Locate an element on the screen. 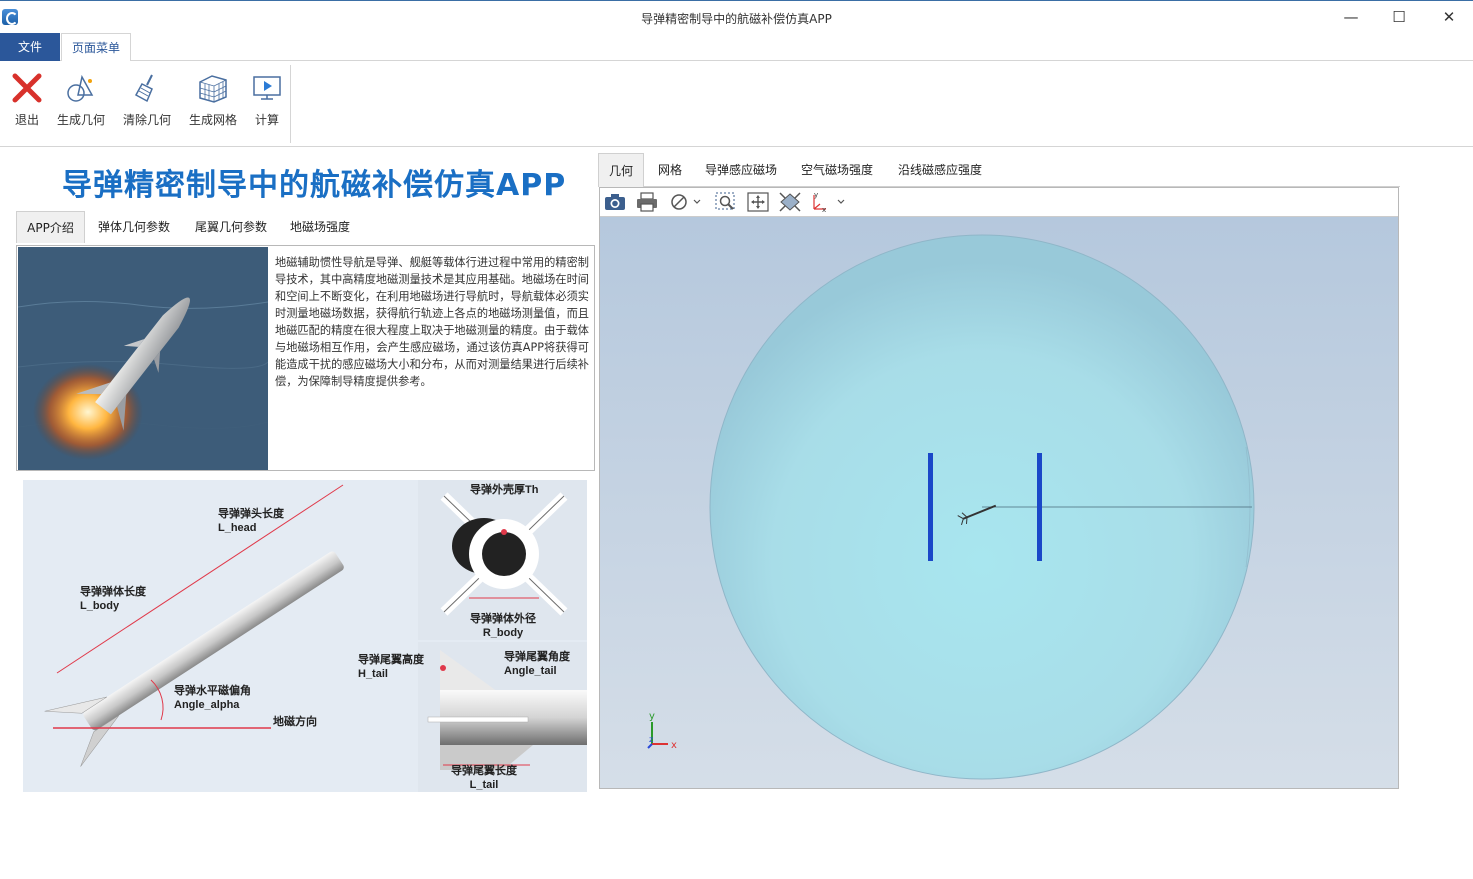 This screenshot has width=1473, height=879. ribbon-toolbar: 退出 生成几何 清除几何 生成网格 计算 is located at coordinates (736, 104).